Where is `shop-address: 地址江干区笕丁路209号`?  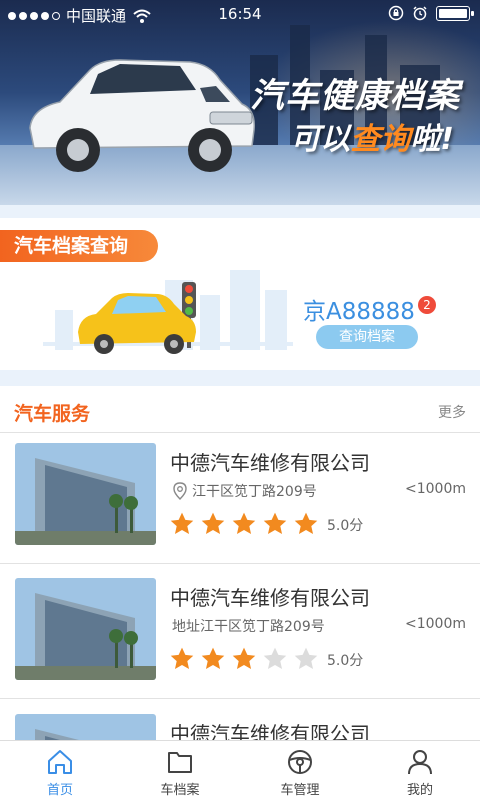
shop-address: 地址江干区笕丁路209号 is located at coordinates (248, 626).